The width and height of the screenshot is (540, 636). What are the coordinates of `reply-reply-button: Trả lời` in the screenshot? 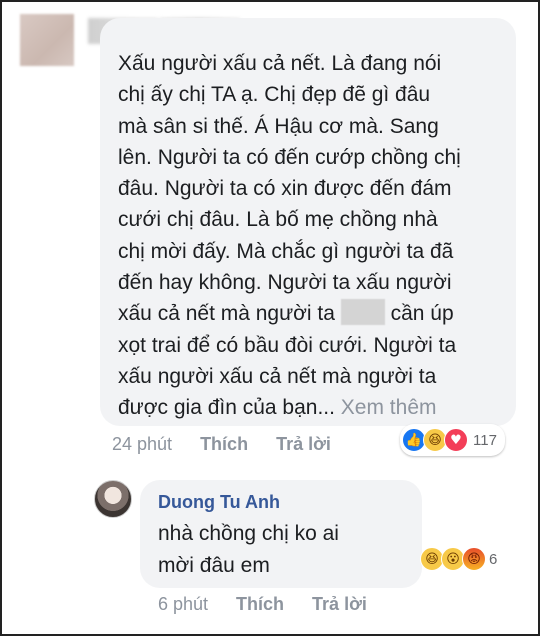 It's located at (339, 604).